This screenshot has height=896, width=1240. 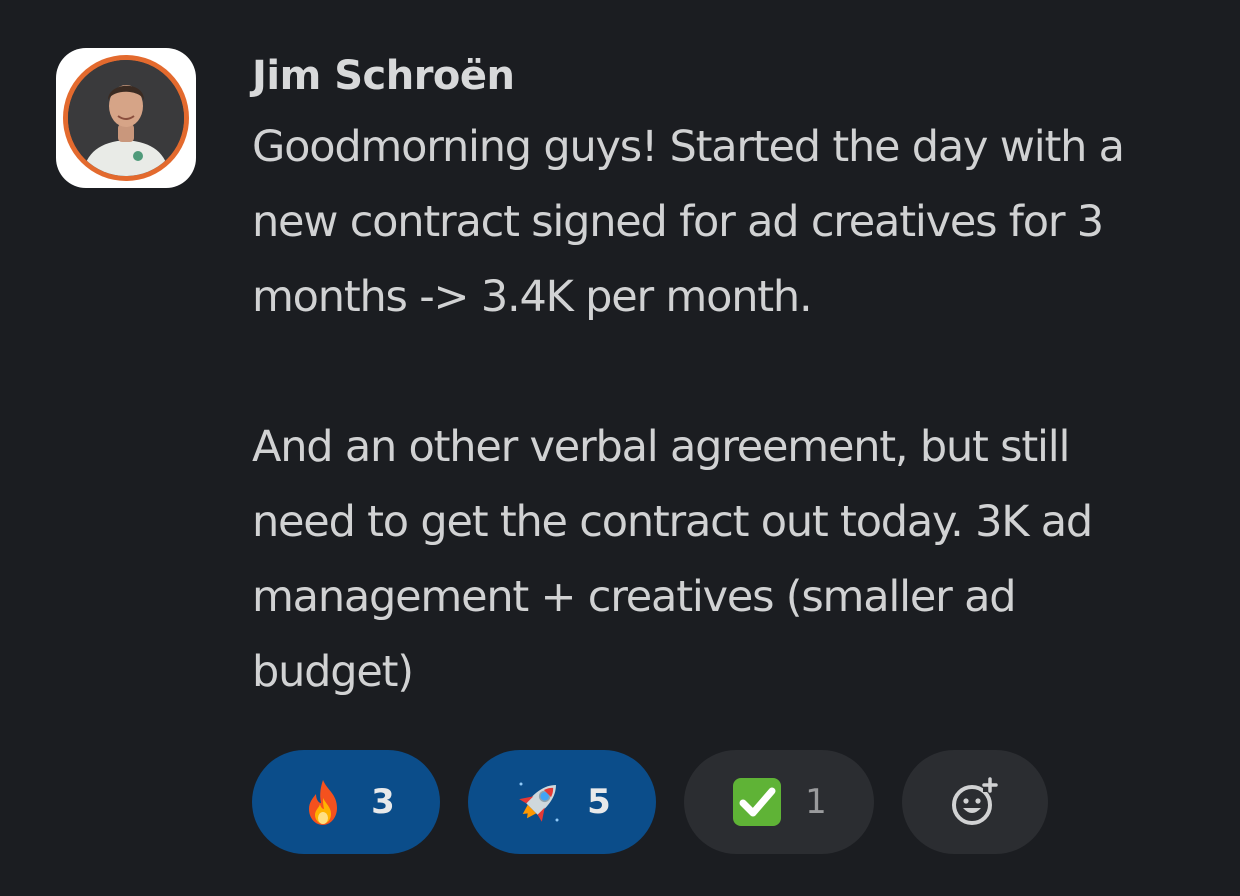 I want to click on reactions-bar: 3 5 1, so click(x=650, y=802).